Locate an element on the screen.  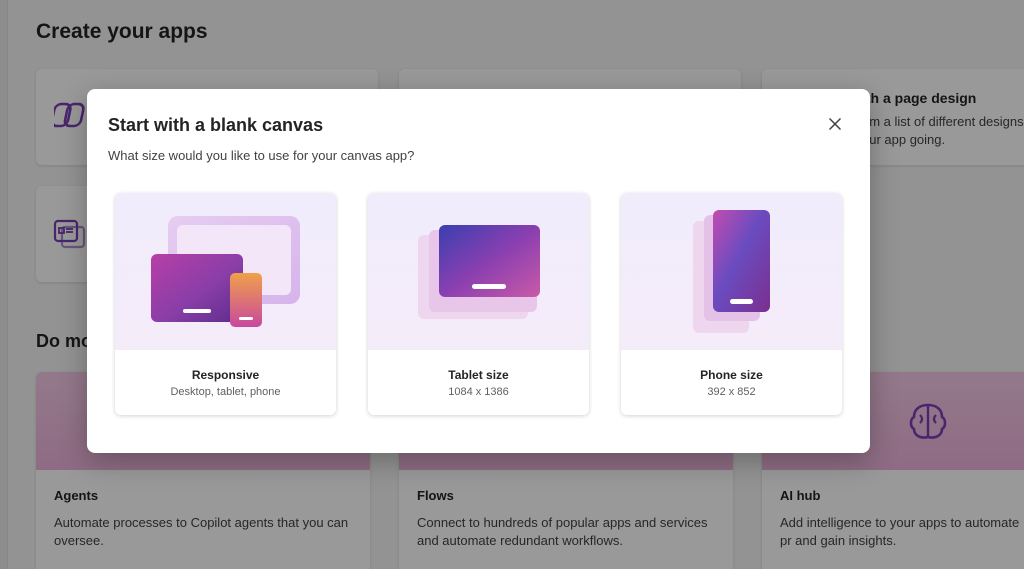
option-tablet: Tablet size 1084 x 1386 is located at coordinates (478, 304).